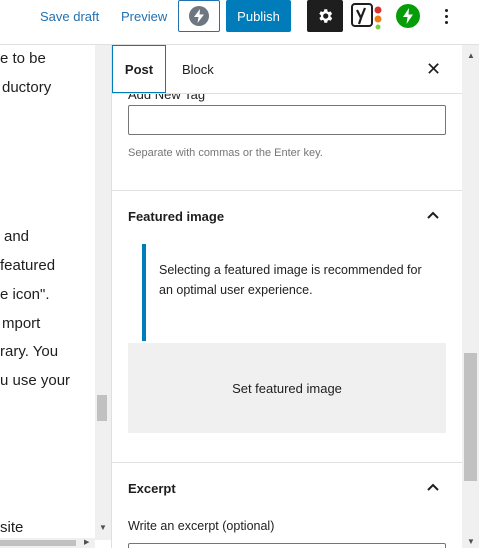 This screenshot has width=479, height=548. What do you see at coordinates (139, 69) in the screenshot?
I see `tab-post: Post` at bounding box center [139, 69].